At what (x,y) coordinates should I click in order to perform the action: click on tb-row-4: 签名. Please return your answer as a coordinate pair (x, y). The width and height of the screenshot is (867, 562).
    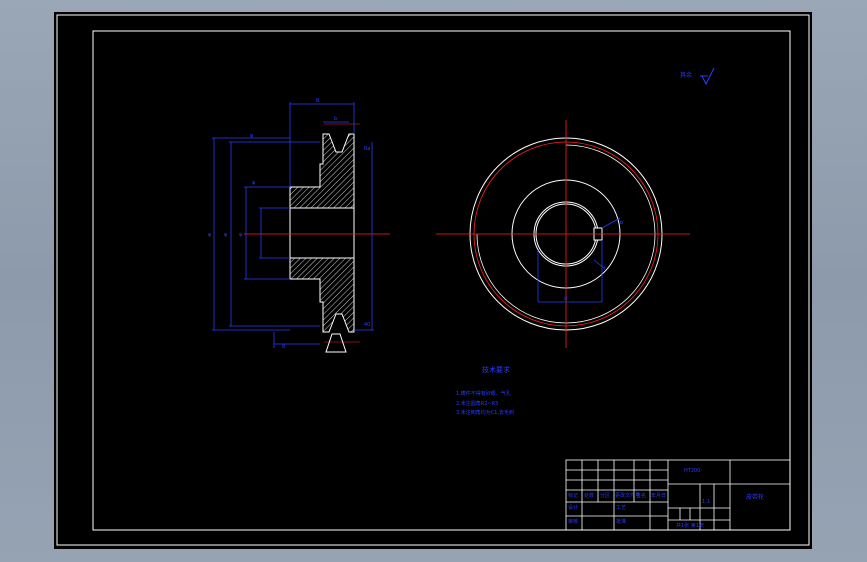
    Looking at the image, I should click on (641, 496).